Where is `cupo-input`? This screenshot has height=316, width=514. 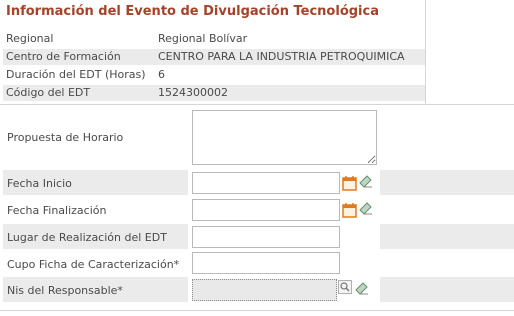 cupo-input is located at coordinates (266, 263).